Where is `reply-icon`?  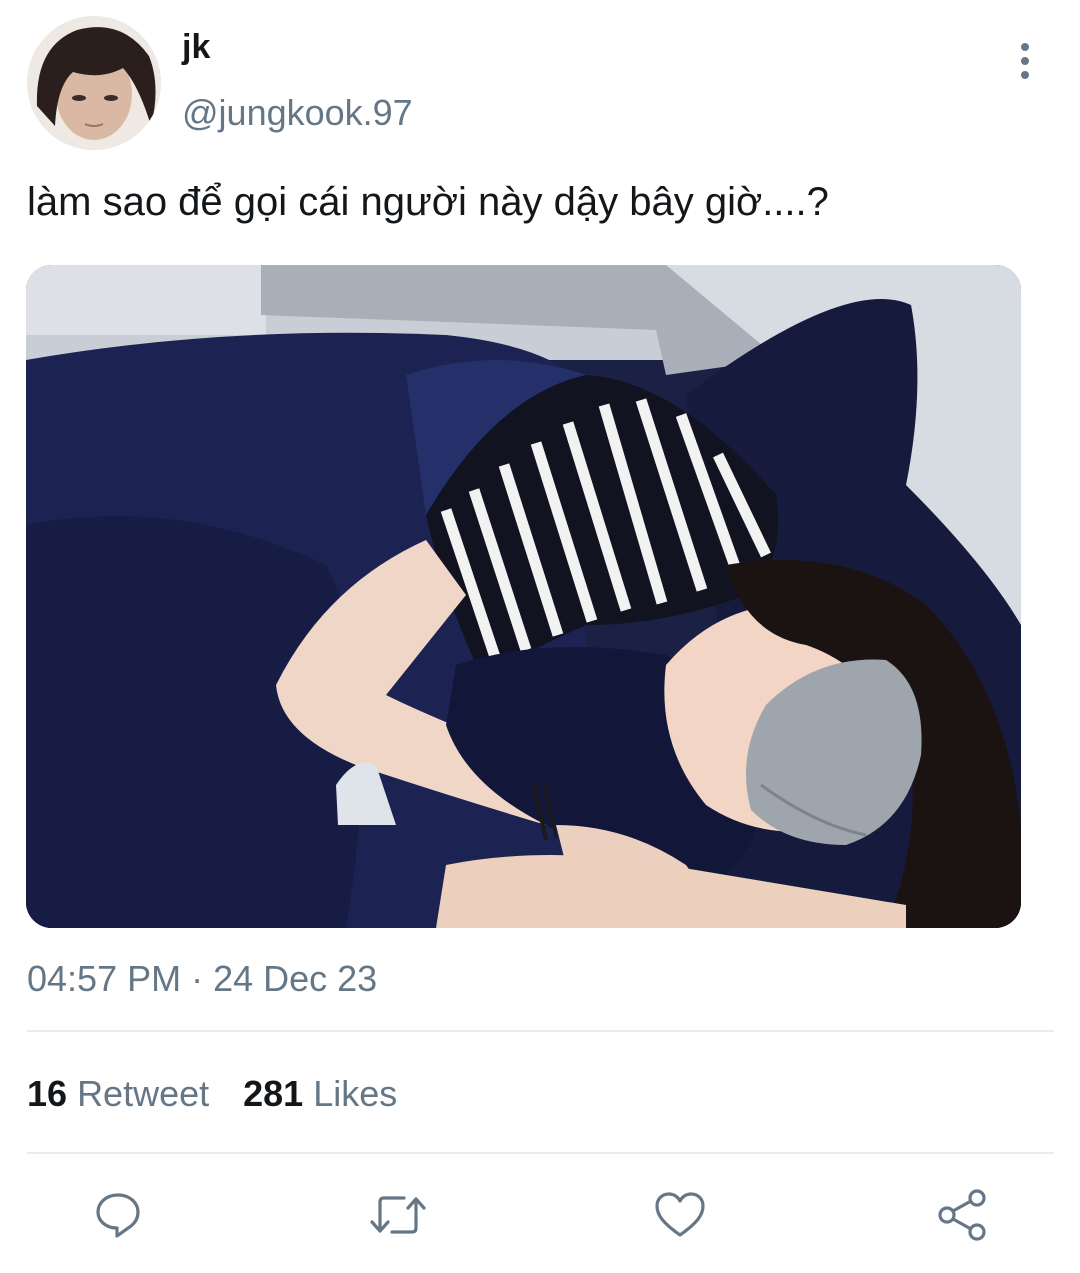 reply-icon is located at coordinates (118, 1215).